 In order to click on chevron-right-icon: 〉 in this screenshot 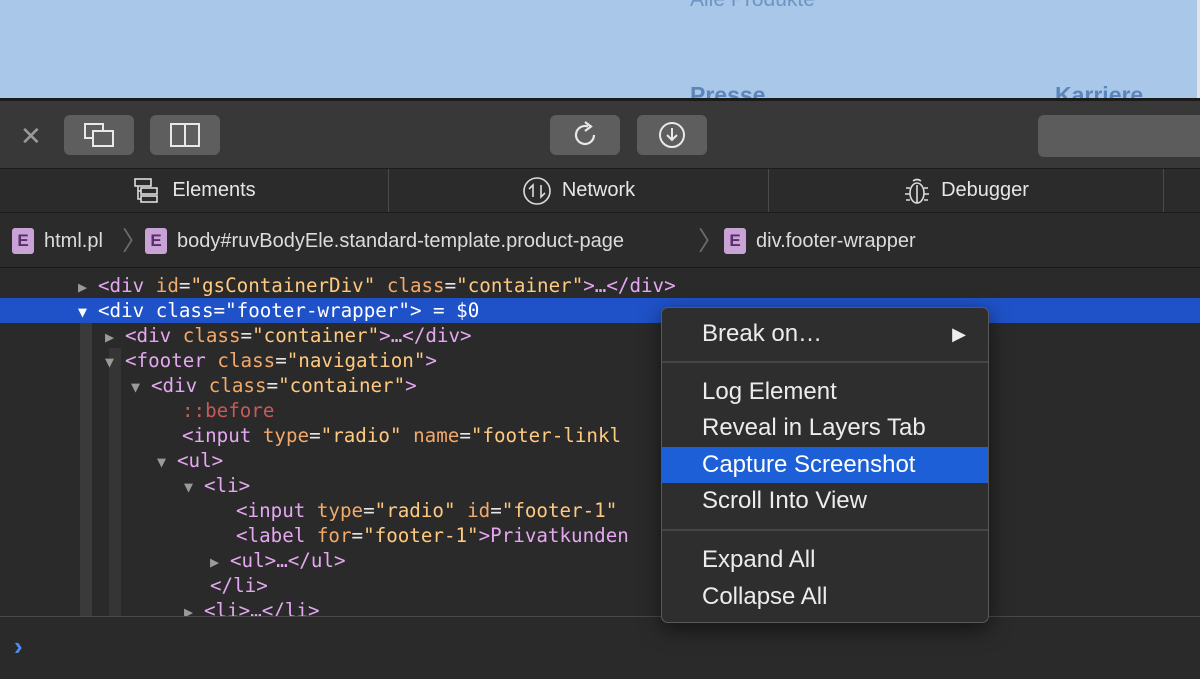, I will do `click(711, 241)`.